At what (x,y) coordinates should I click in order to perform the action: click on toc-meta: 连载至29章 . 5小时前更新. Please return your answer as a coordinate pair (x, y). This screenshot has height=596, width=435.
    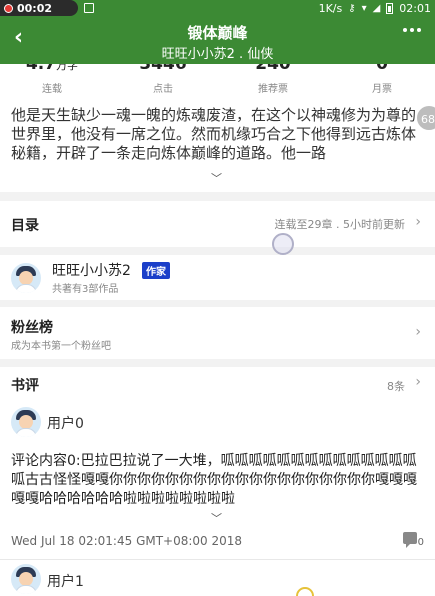
    Looking at the image, I should click on (340, 224).